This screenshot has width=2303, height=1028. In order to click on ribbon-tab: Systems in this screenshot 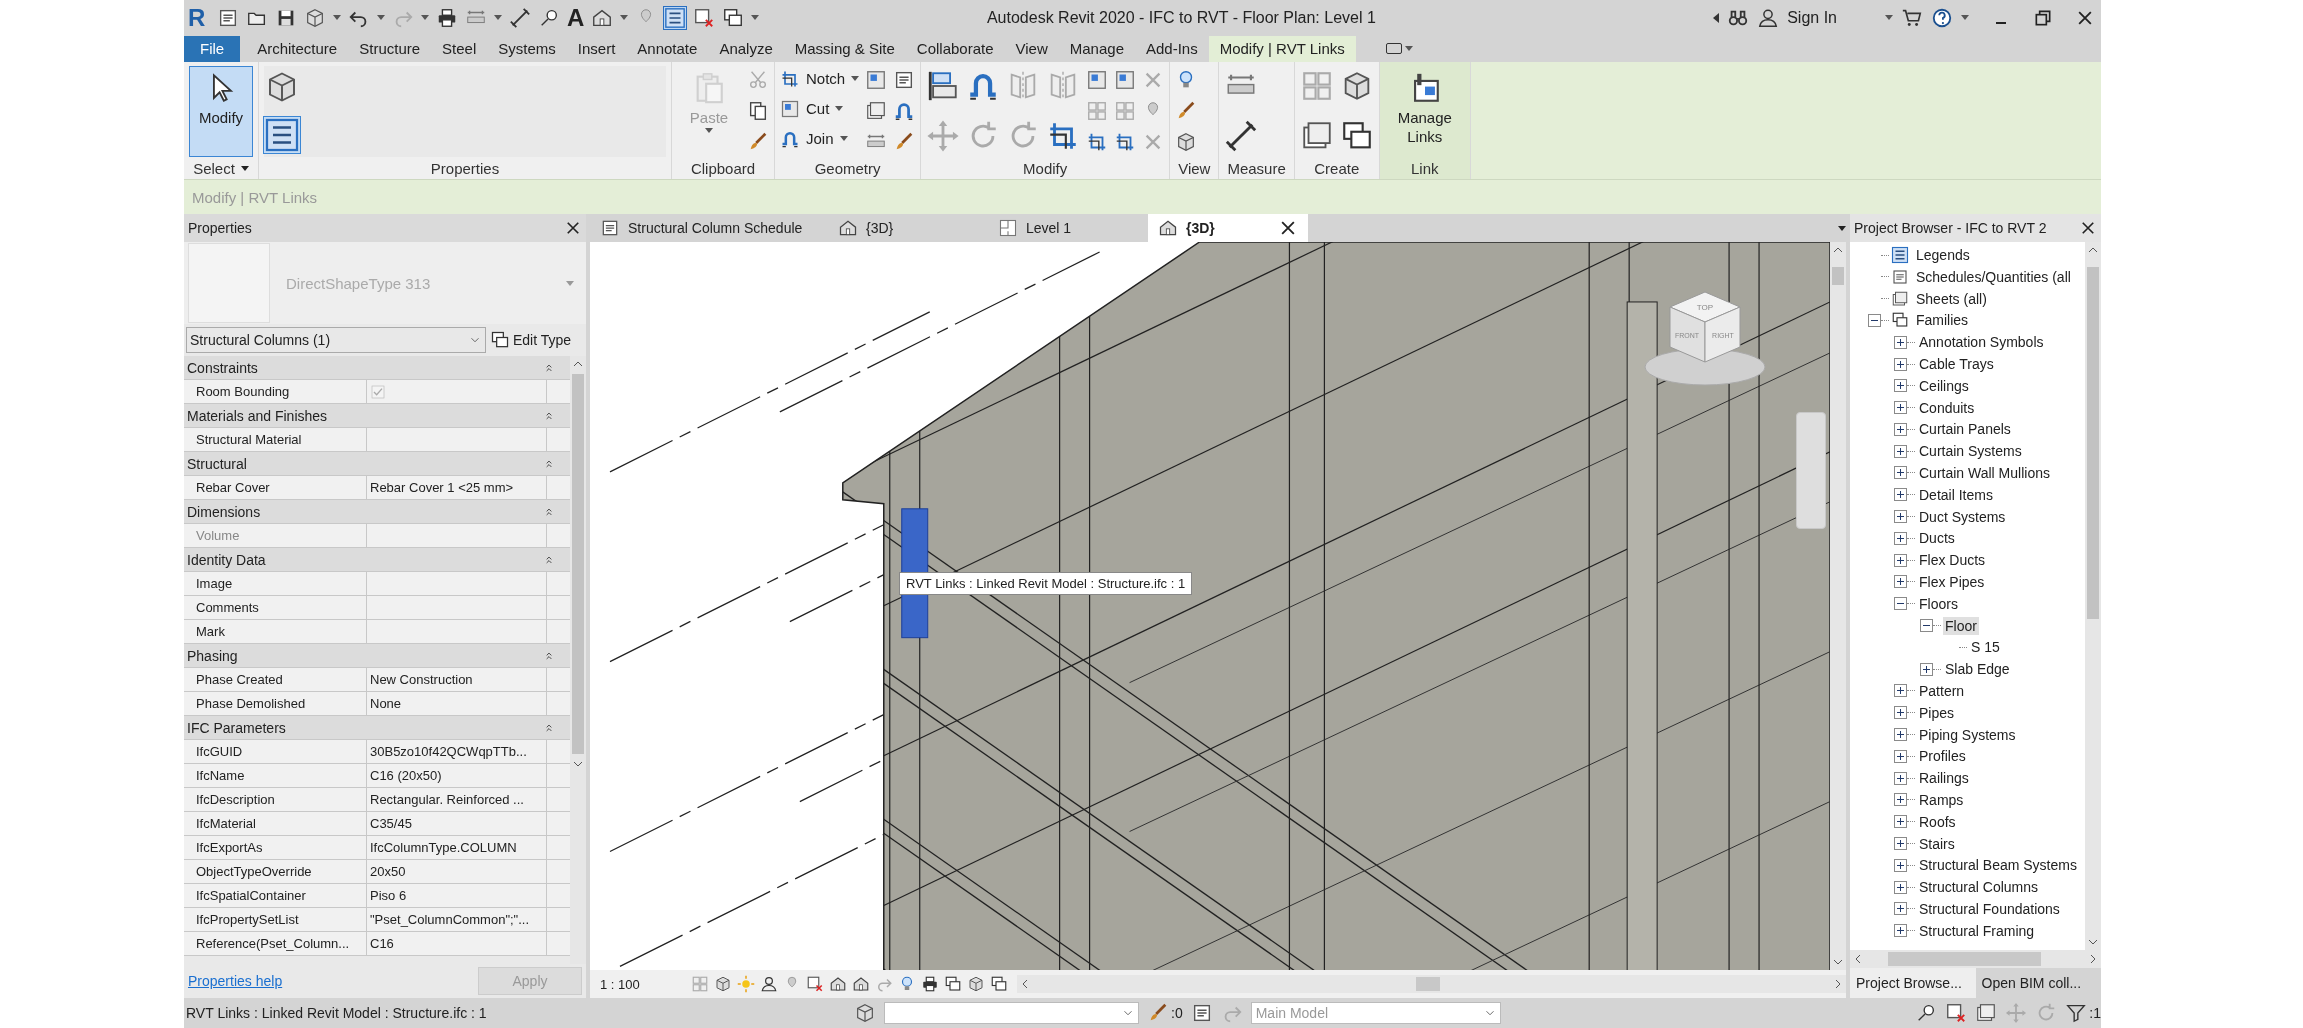, I will do `click(527, 48)`.